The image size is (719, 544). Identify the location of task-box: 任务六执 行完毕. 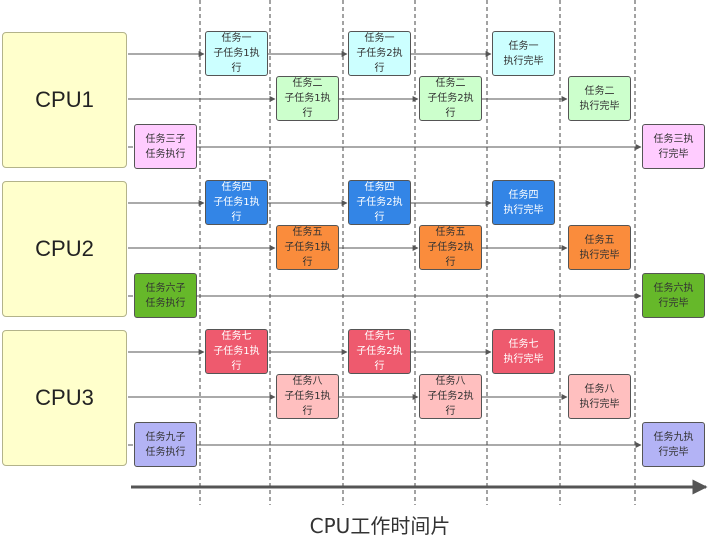
(673, 295).